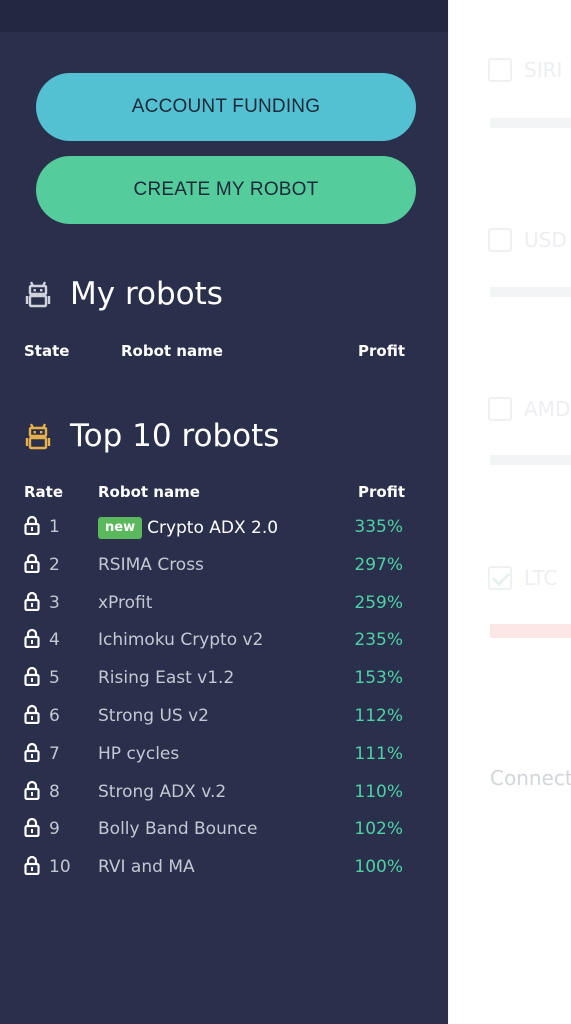 The image size is (571, 1024). I want to click on robot-name-label: Strong US v2, so click(153, 716).